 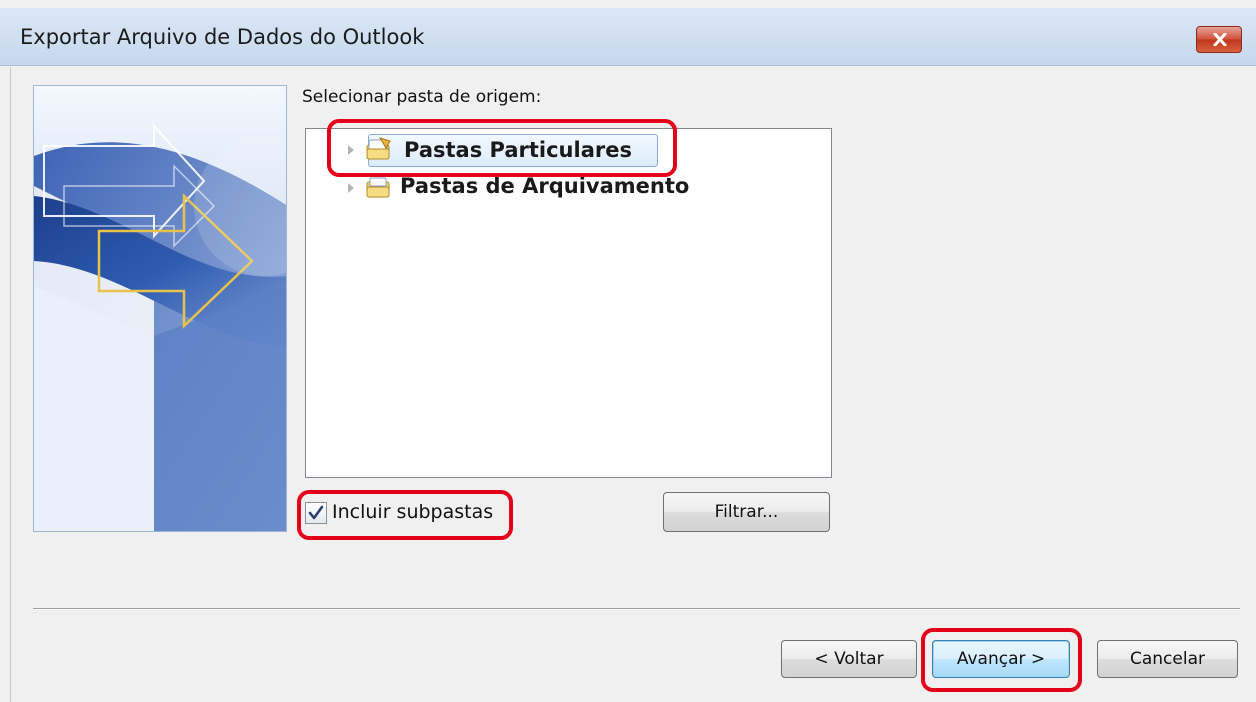 I want to click on source-folder-label: Selecionar pasta de origem:, so click(x=422, y=97).